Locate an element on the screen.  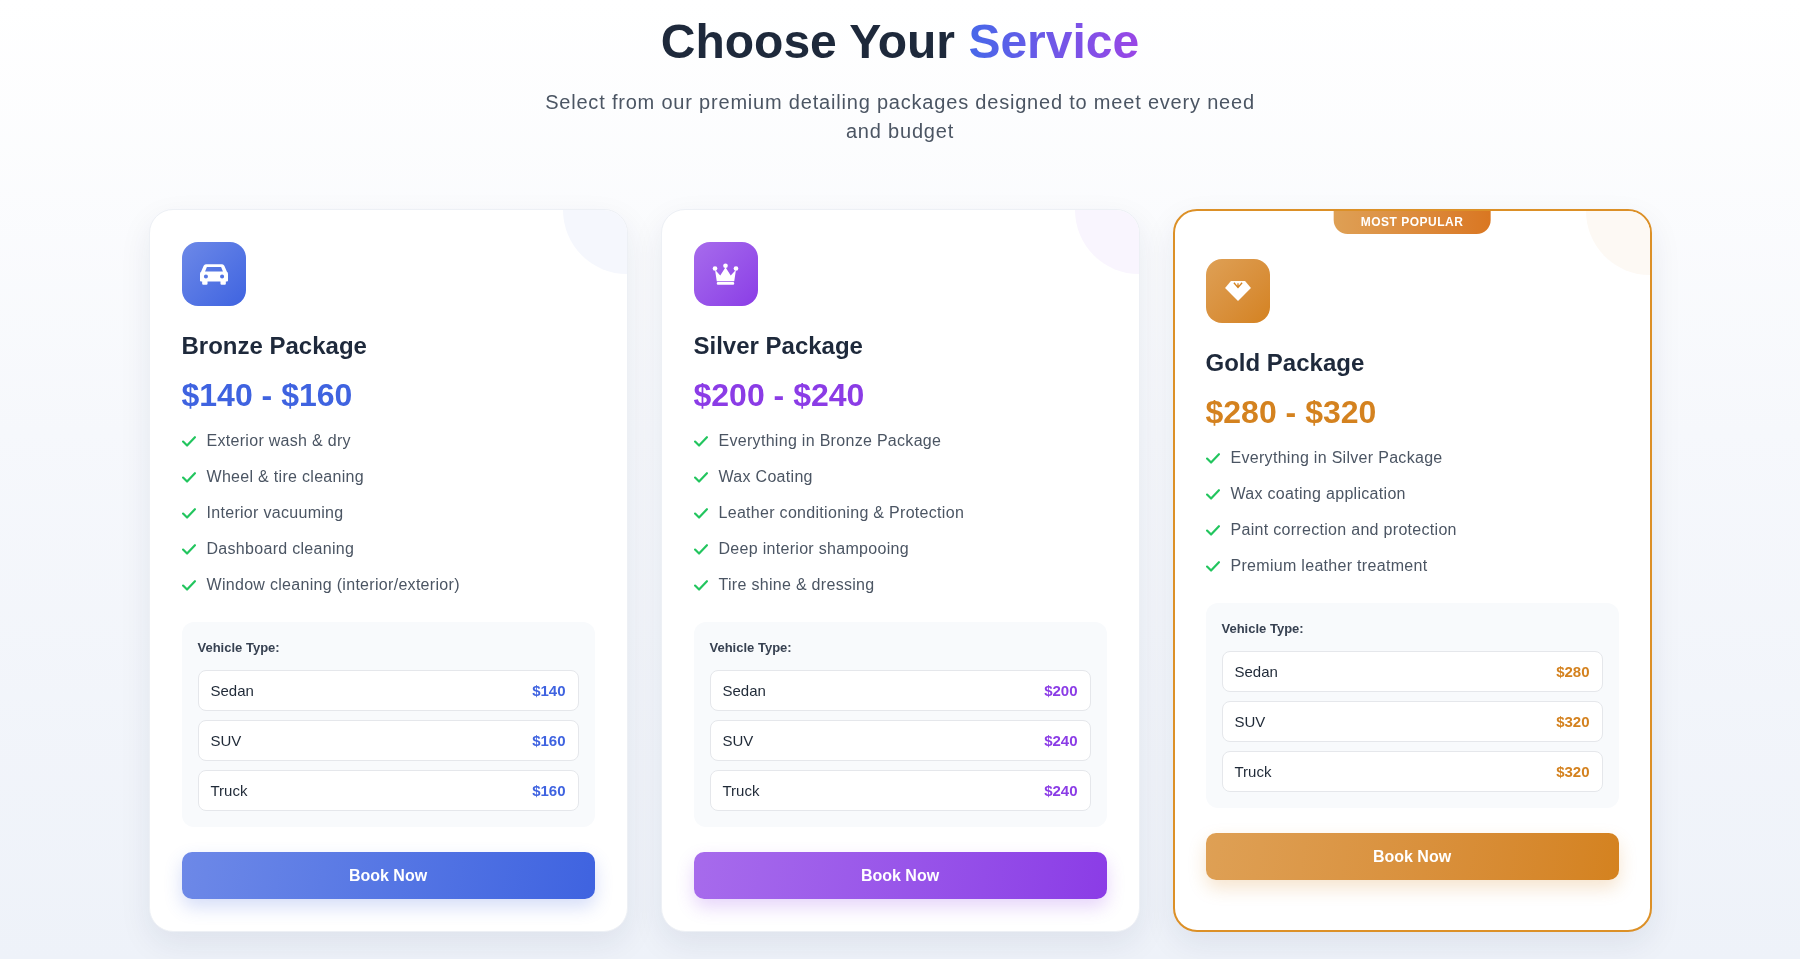
page-subtitle: Select from our premium detailing packages designed to meet every need and budget is located at coordinates (900, 117).